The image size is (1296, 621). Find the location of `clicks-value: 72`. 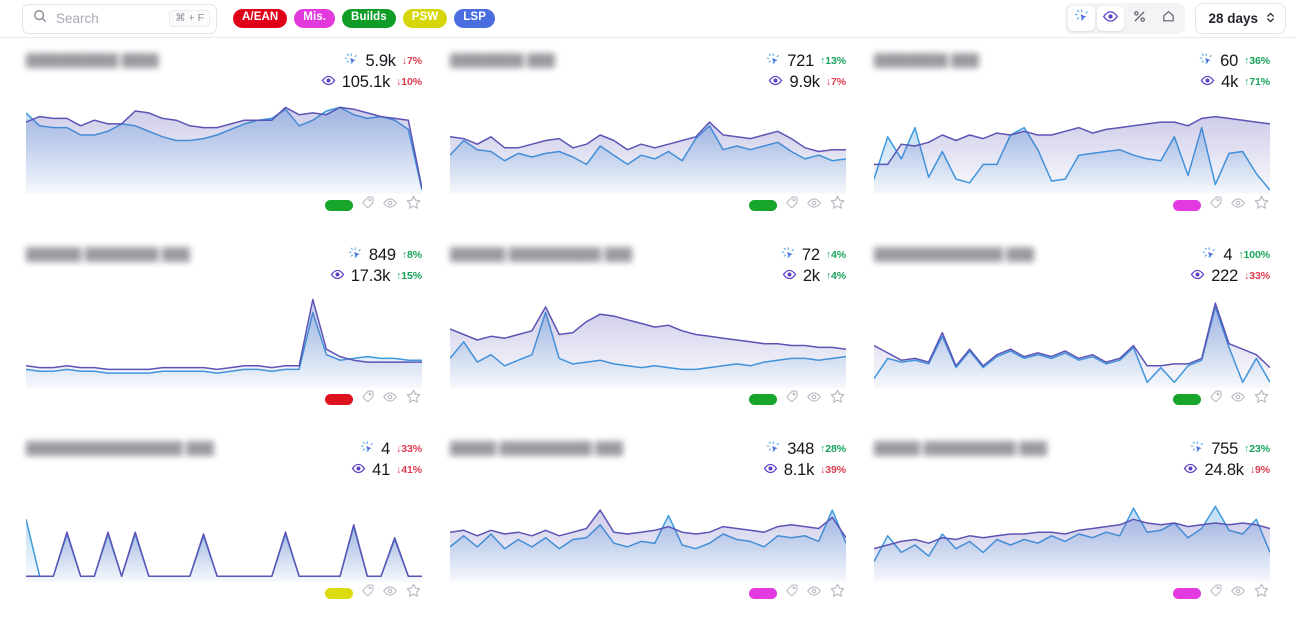

clicks-value: 72 is located at coordinates (810, 255).